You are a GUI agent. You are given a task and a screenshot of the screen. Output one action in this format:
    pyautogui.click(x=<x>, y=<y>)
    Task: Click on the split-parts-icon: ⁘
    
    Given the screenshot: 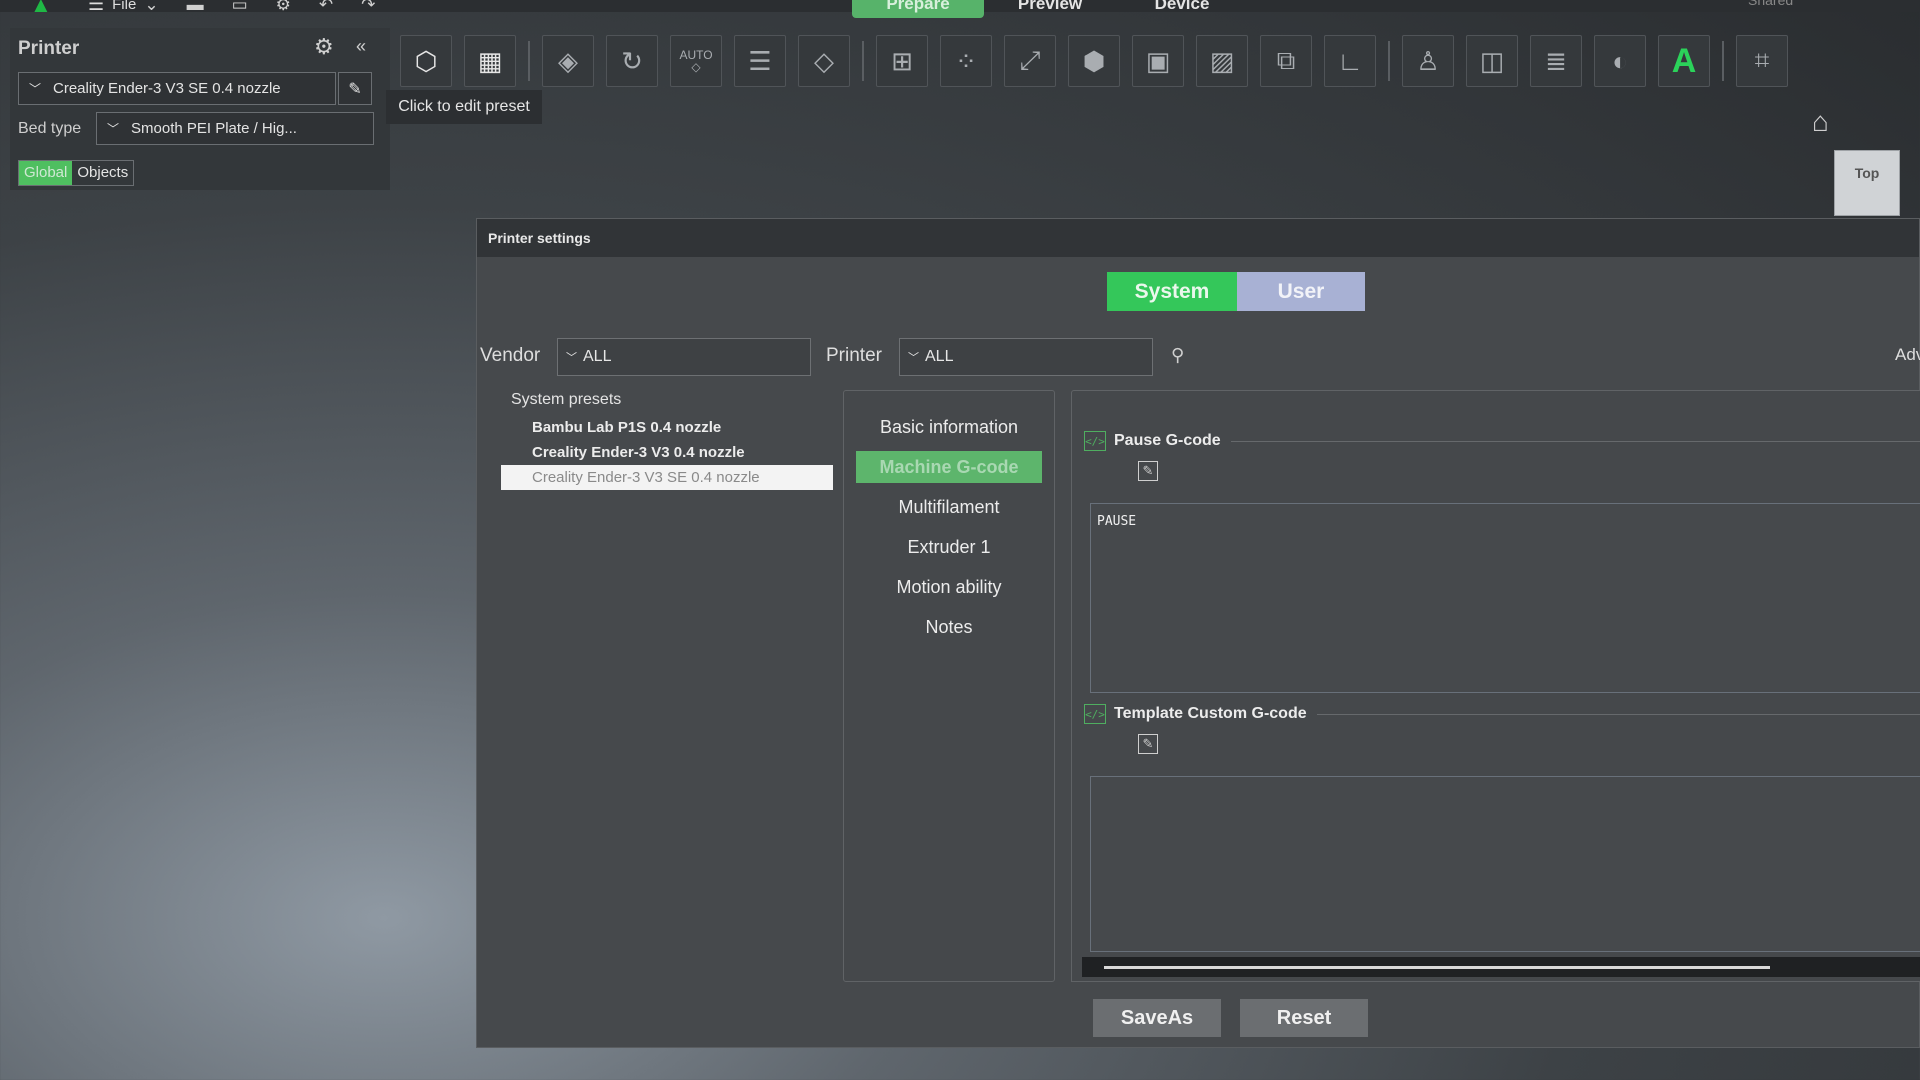 What is the action you would take?
    pyautogui.click(x=966, y=60)
    